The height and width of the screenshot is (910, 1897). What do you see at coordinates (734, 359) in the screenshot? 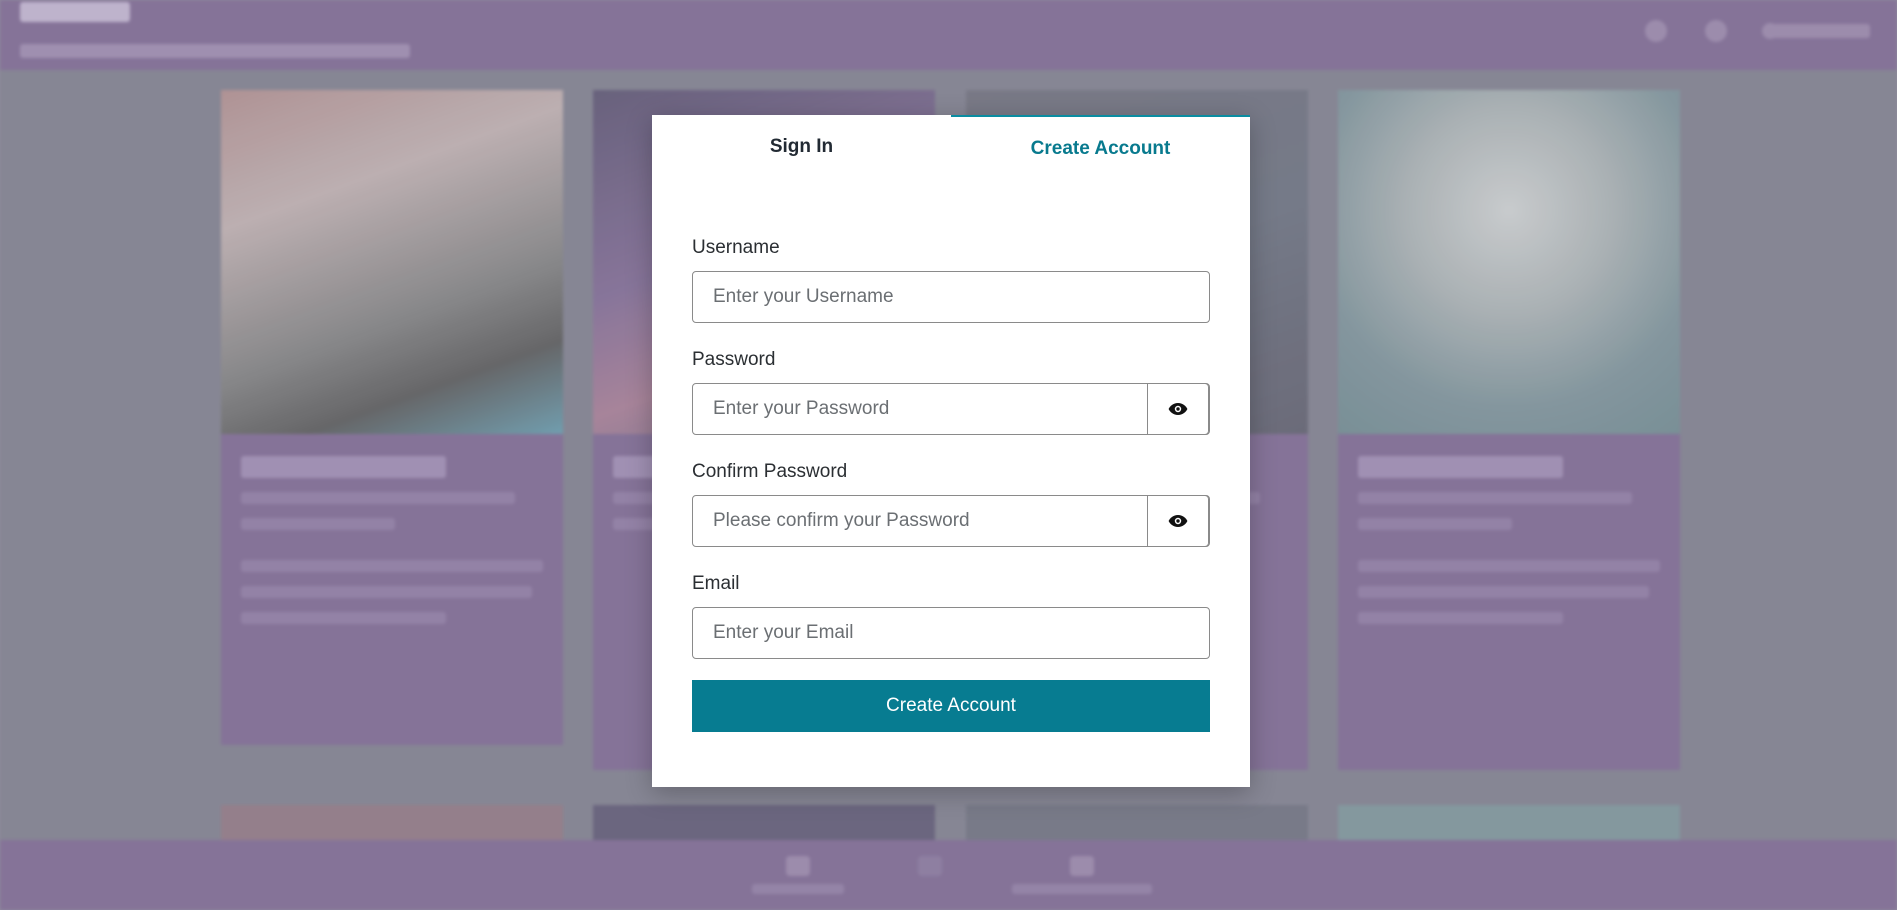
I see `password-label: Password` at bounding box center [734, 359].